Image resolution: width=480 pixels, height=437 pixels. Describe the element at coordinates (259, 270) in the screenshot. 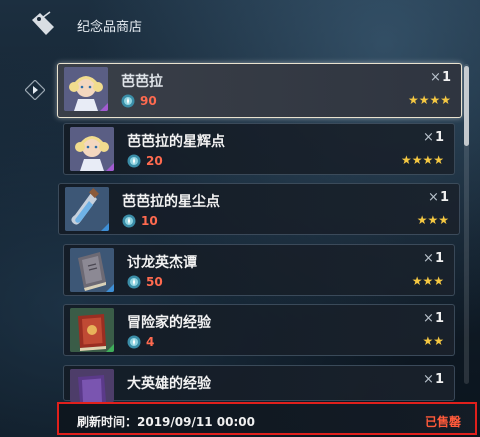

I see `list-item: 讨龙英杰谭 50 ×1 ★★★` at that location.